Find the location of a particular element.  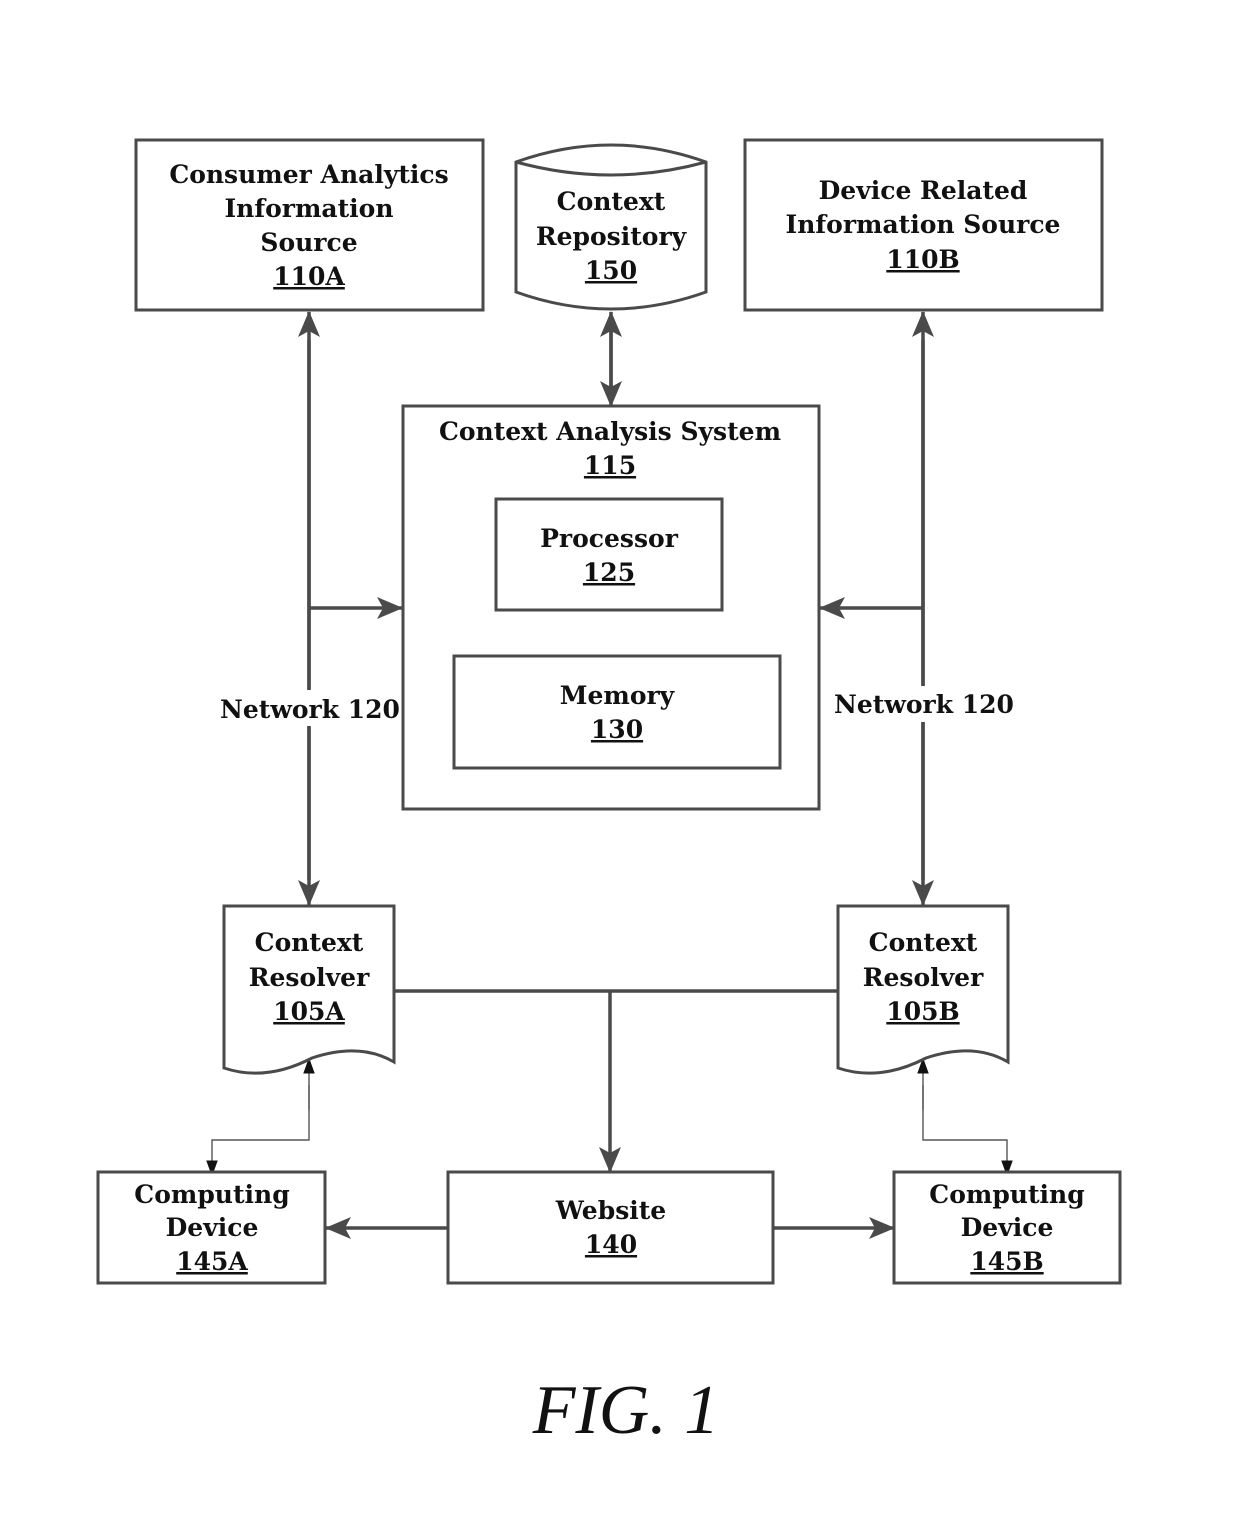

resolver-b-line-1: Context is located at coordinates (923, 942).